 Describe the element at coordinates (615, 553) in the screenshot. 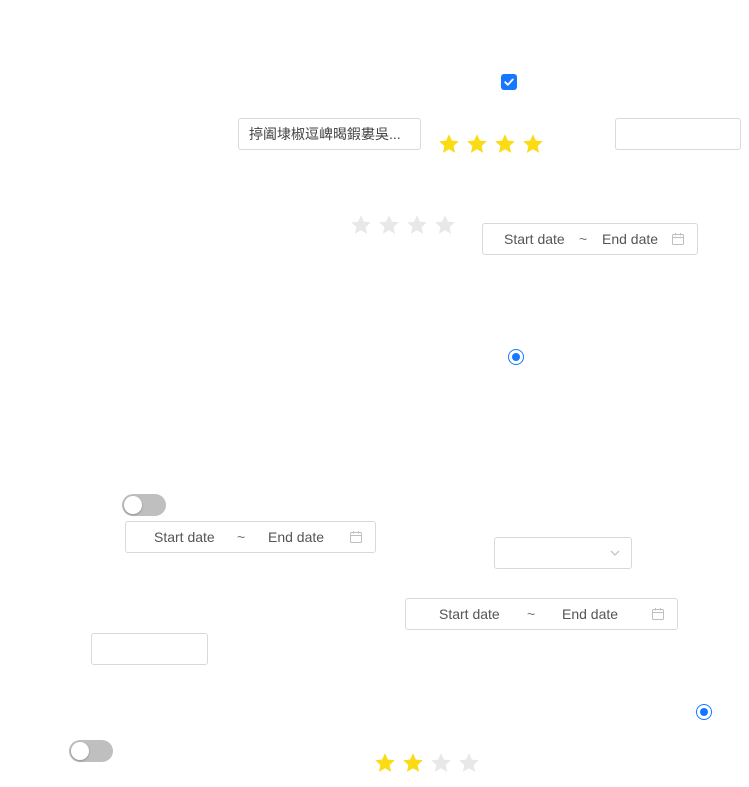

I see `chevron-down-icon` at that location.